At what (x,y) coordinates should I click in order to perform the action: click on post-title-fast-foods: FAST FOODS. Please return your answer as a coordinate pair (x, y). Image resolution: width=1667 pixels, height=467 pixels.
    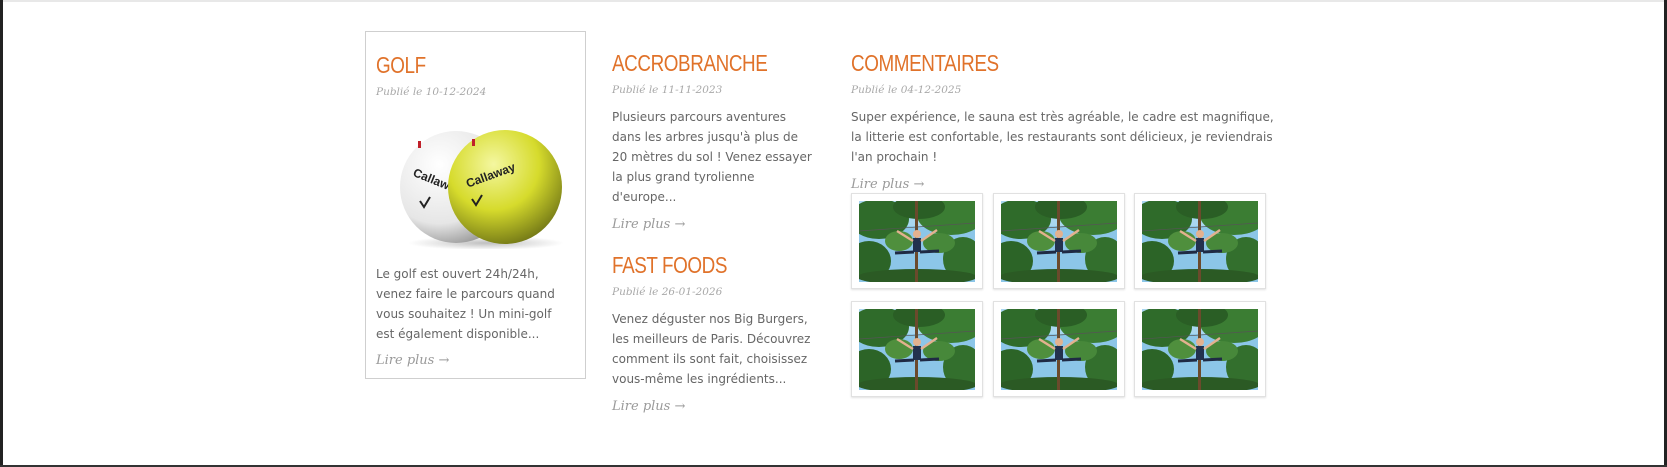
    Looking at the image, I should click on (694, 265).